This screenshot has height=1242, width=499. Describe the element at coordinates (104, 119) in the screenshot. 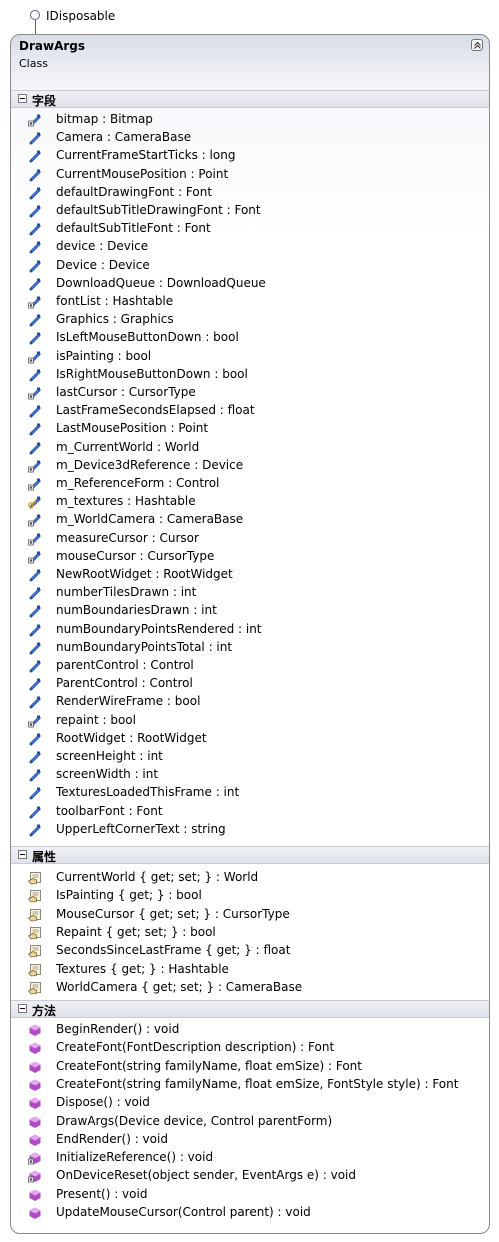

I see `field-label: bitmap : Bitmap` at that location.